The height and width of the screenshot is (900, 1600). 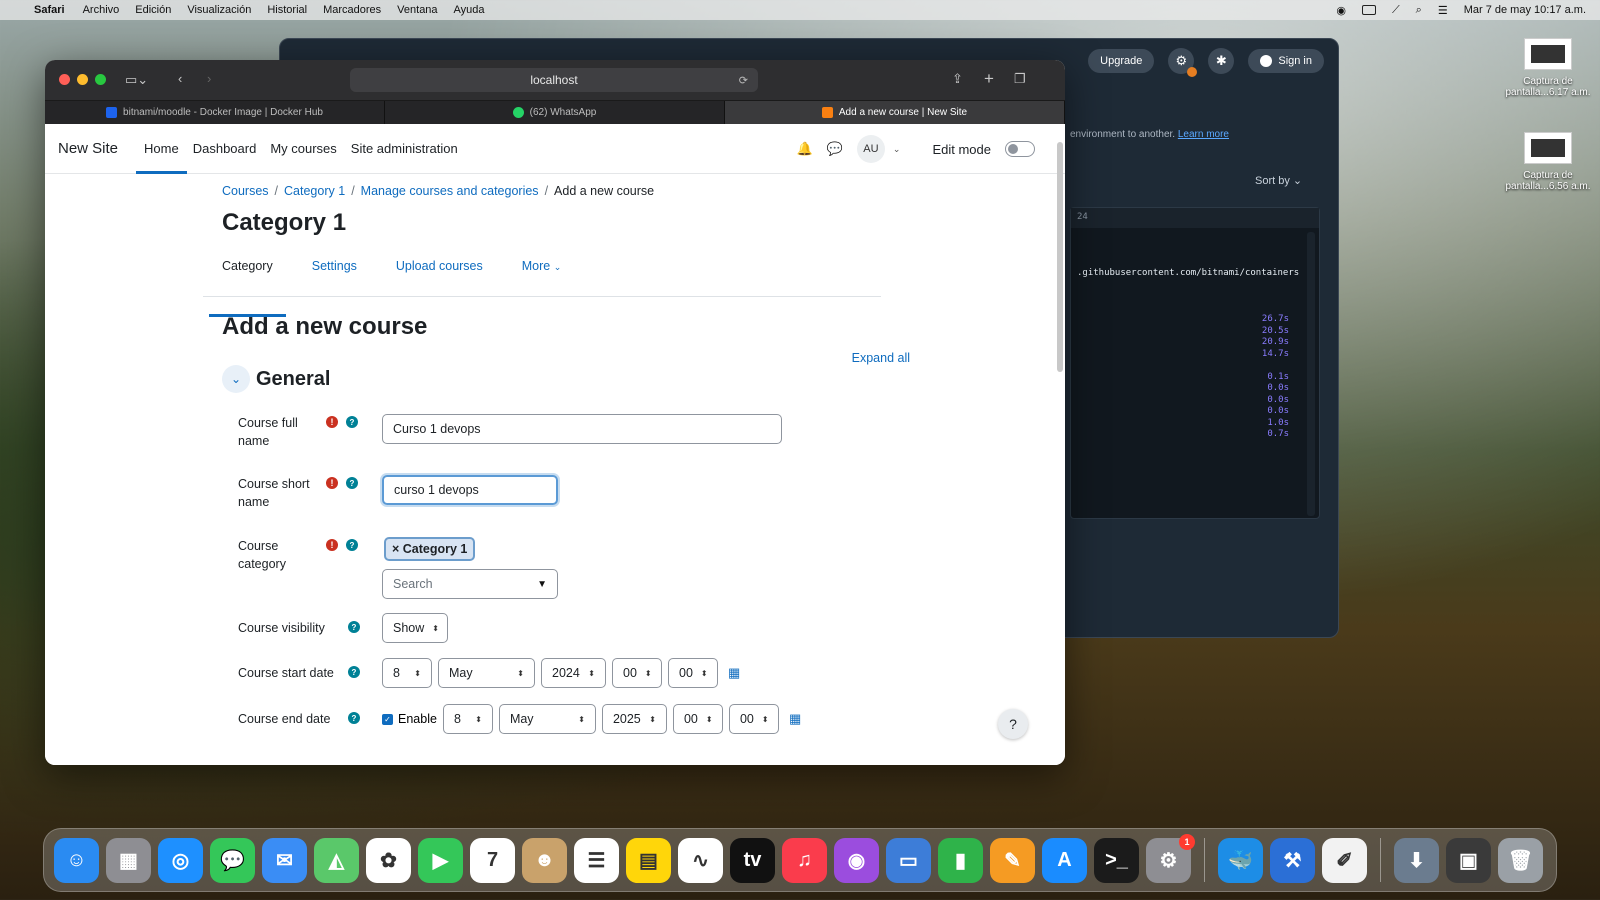 I want to click on start-month-select: May ⬍, so click(x=486, y=673).